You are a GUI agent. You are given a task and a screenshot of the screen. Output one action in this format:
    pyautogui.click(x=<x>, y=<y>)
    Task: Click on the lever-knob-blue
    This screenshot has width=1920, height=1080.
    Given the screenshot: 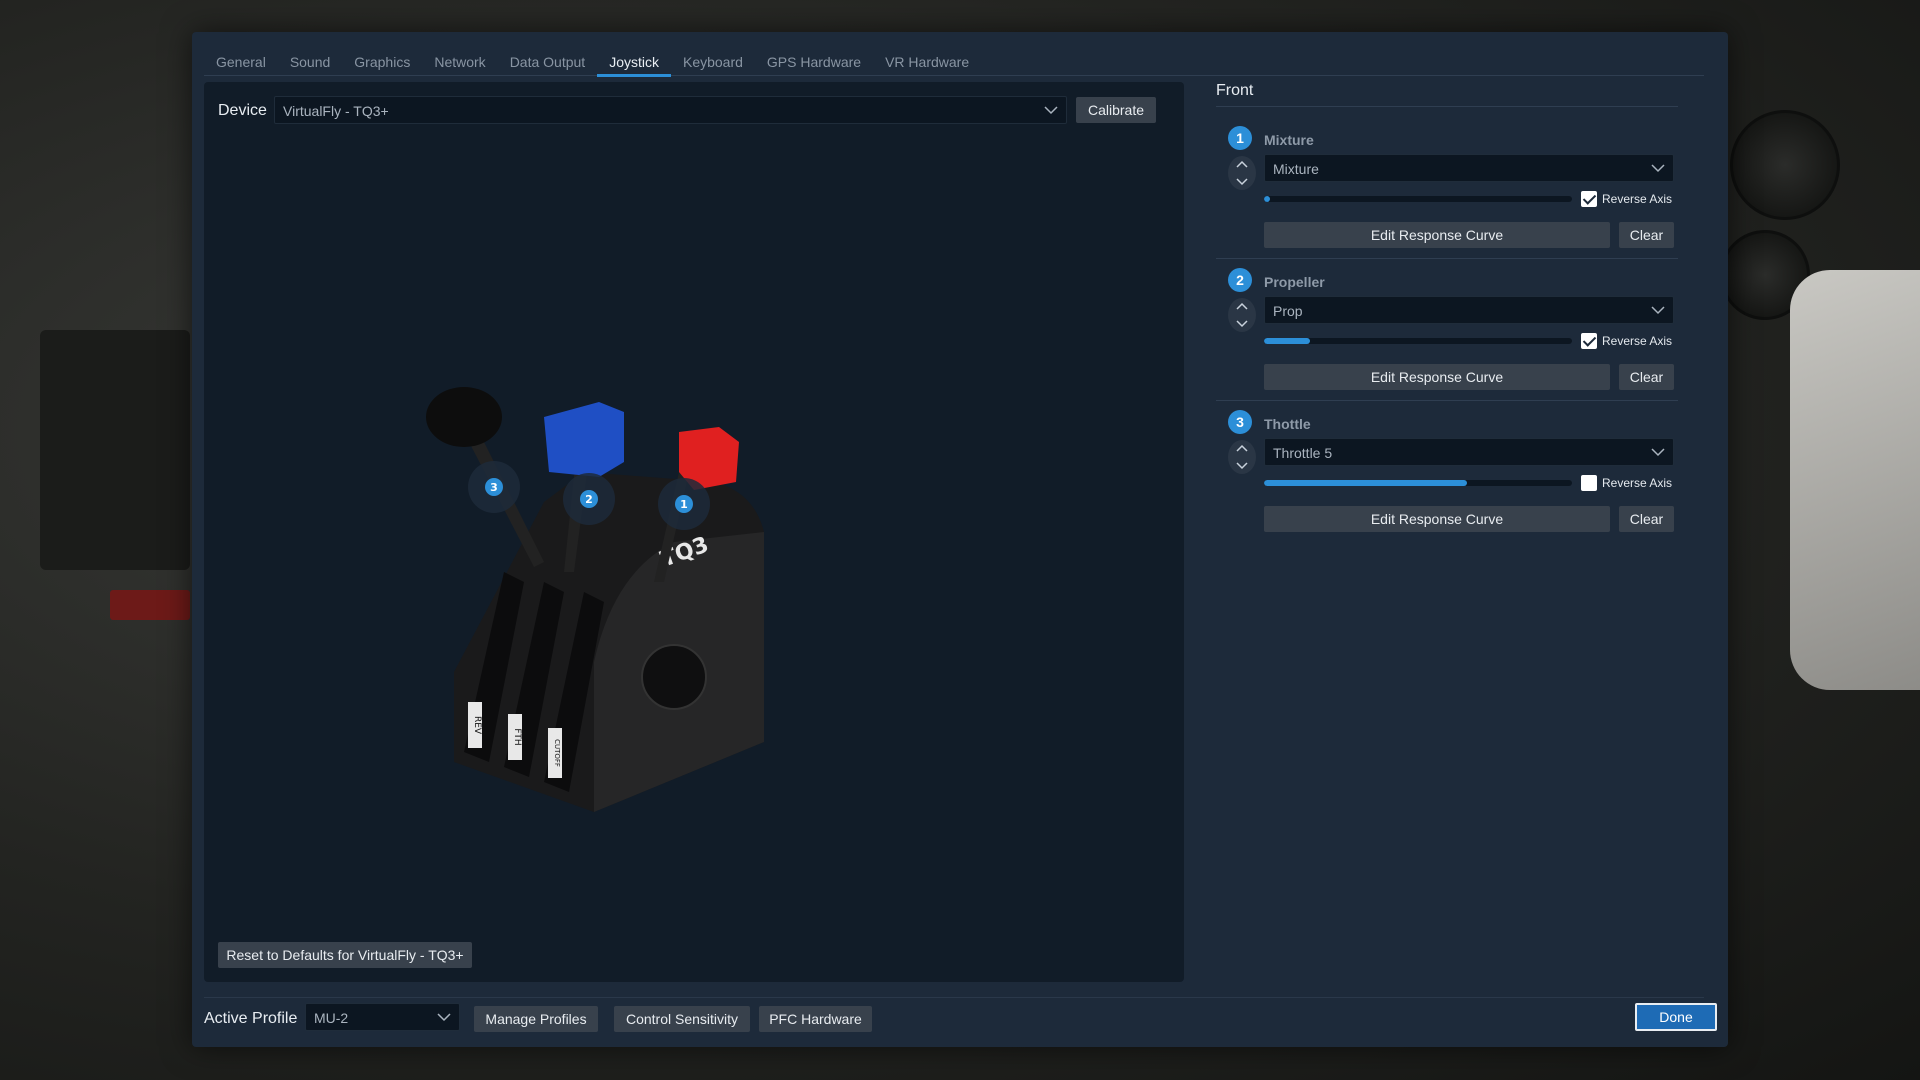 What is the action you would take?
    pyautogui.click(x=584, y=439)
    